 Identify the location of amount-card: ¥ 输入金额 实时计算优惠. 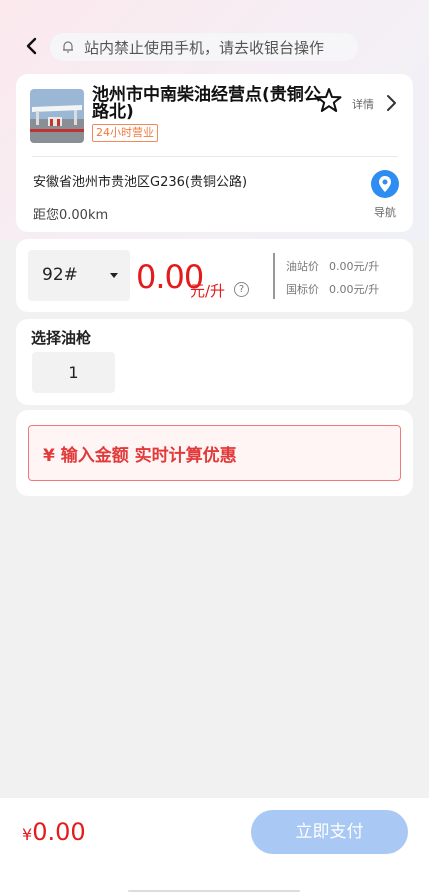
(214, 453).